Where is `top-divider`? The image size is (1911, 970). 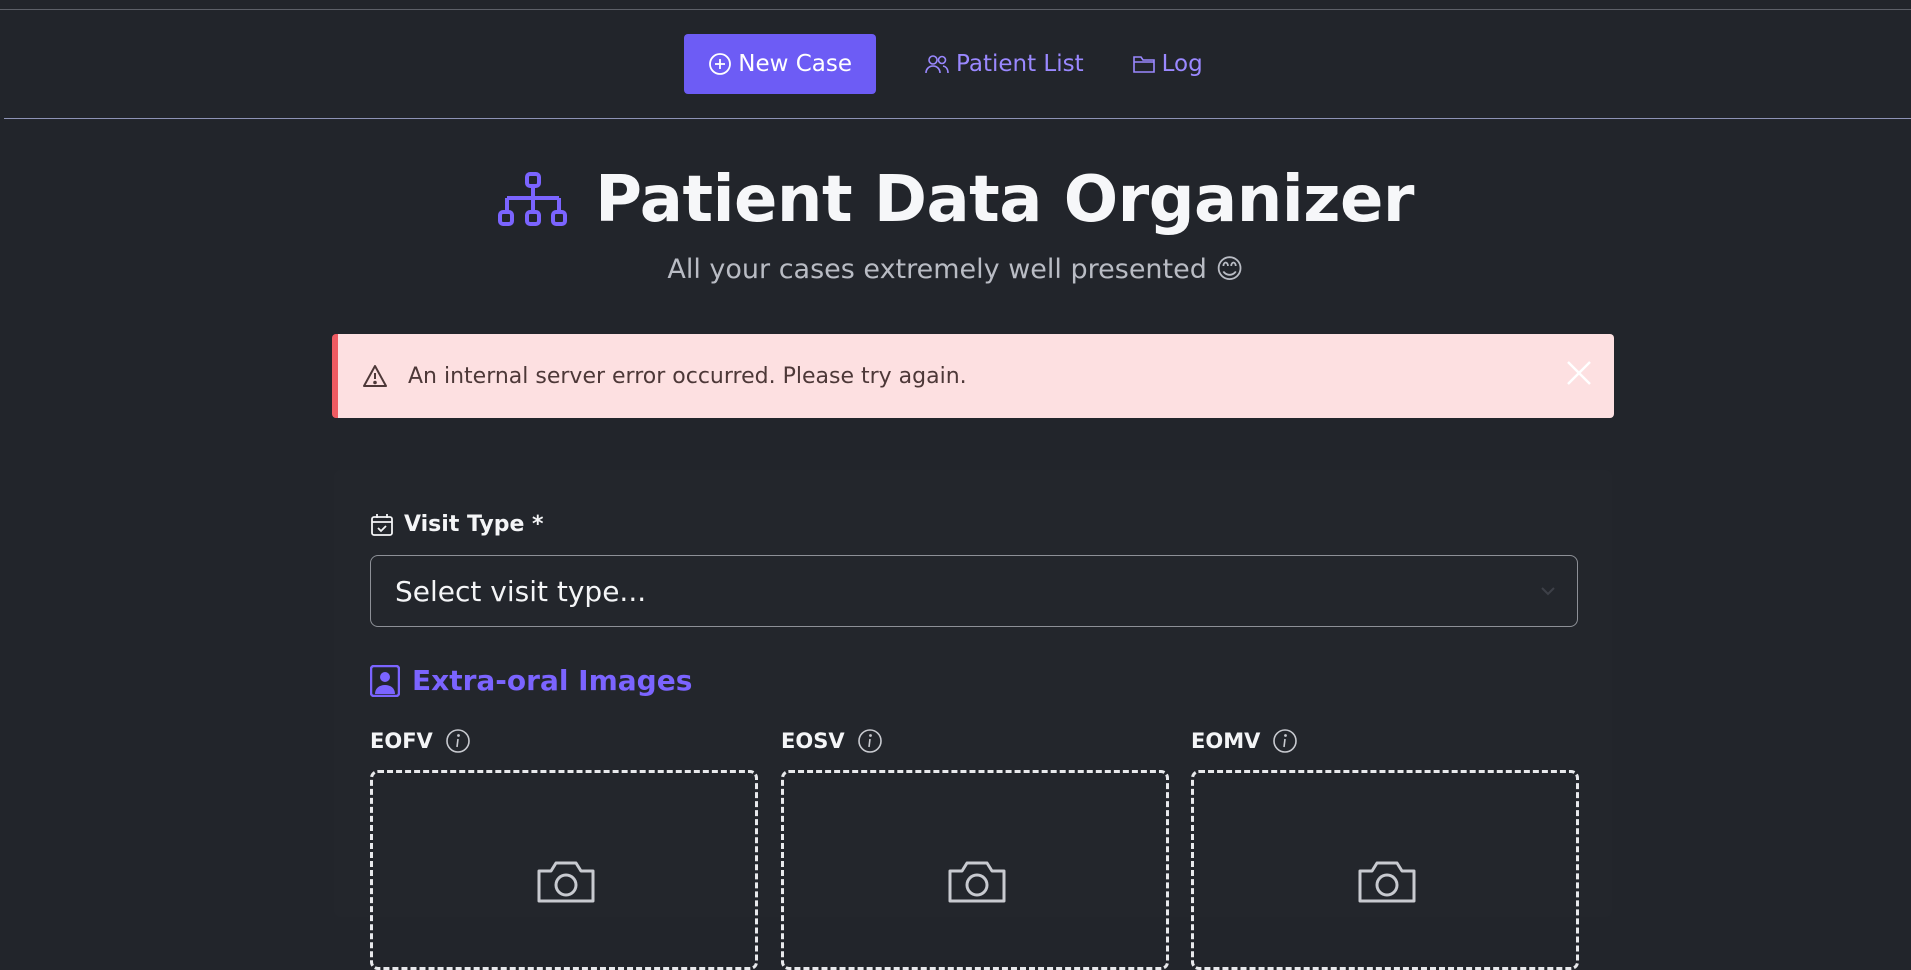 top-divider is located at coordinates (955, 9).